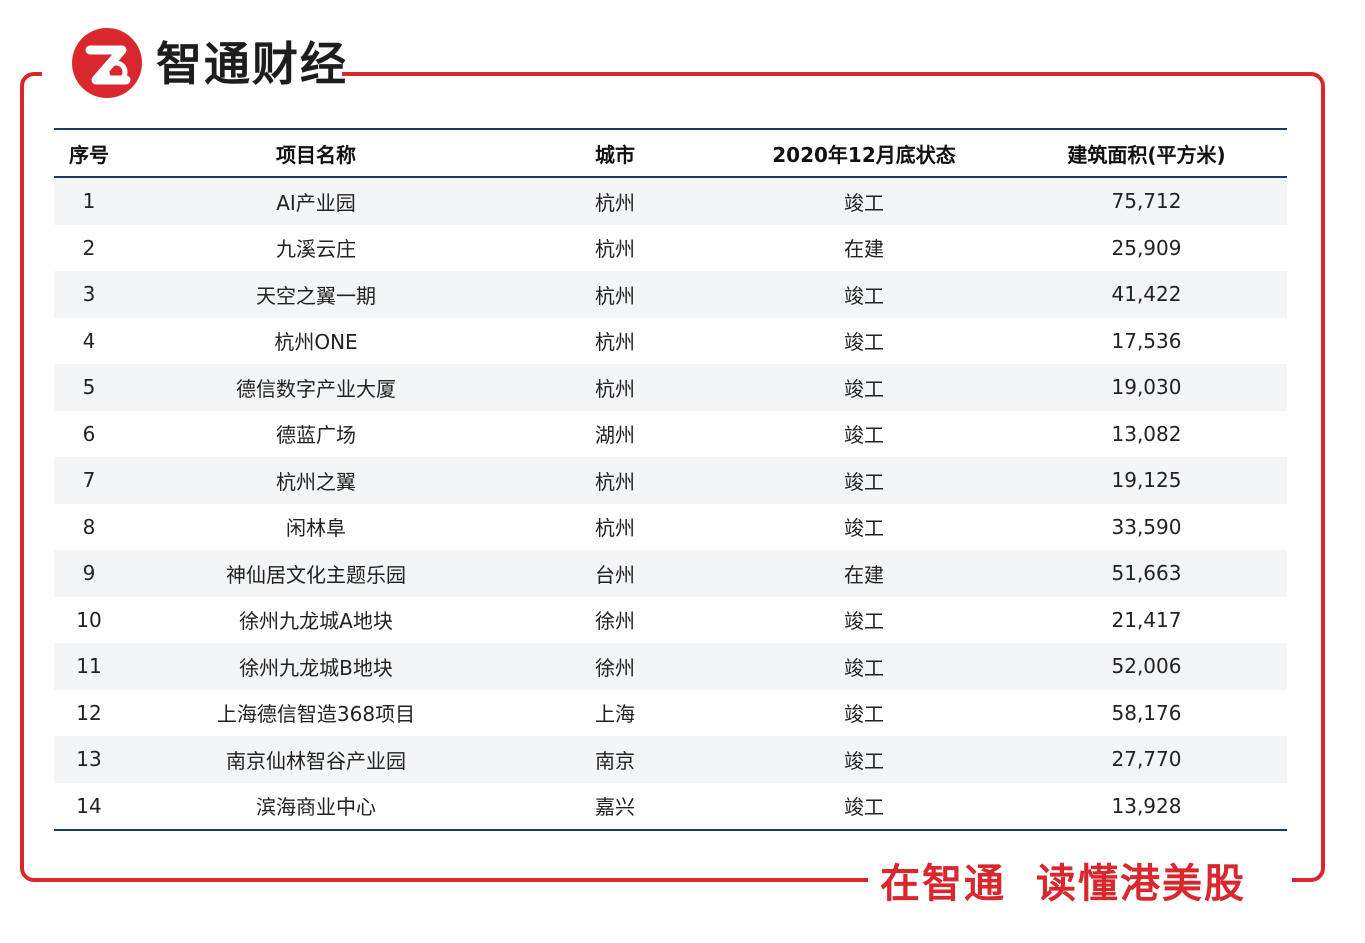 This screenshot has width=1365, height=943. Describe the element at coordinates (670, 153) in the screenshot. I see `table-header-row: 序号 项目名称 城市 2020年12月底状态 建筑面积(平方米)` at that location.